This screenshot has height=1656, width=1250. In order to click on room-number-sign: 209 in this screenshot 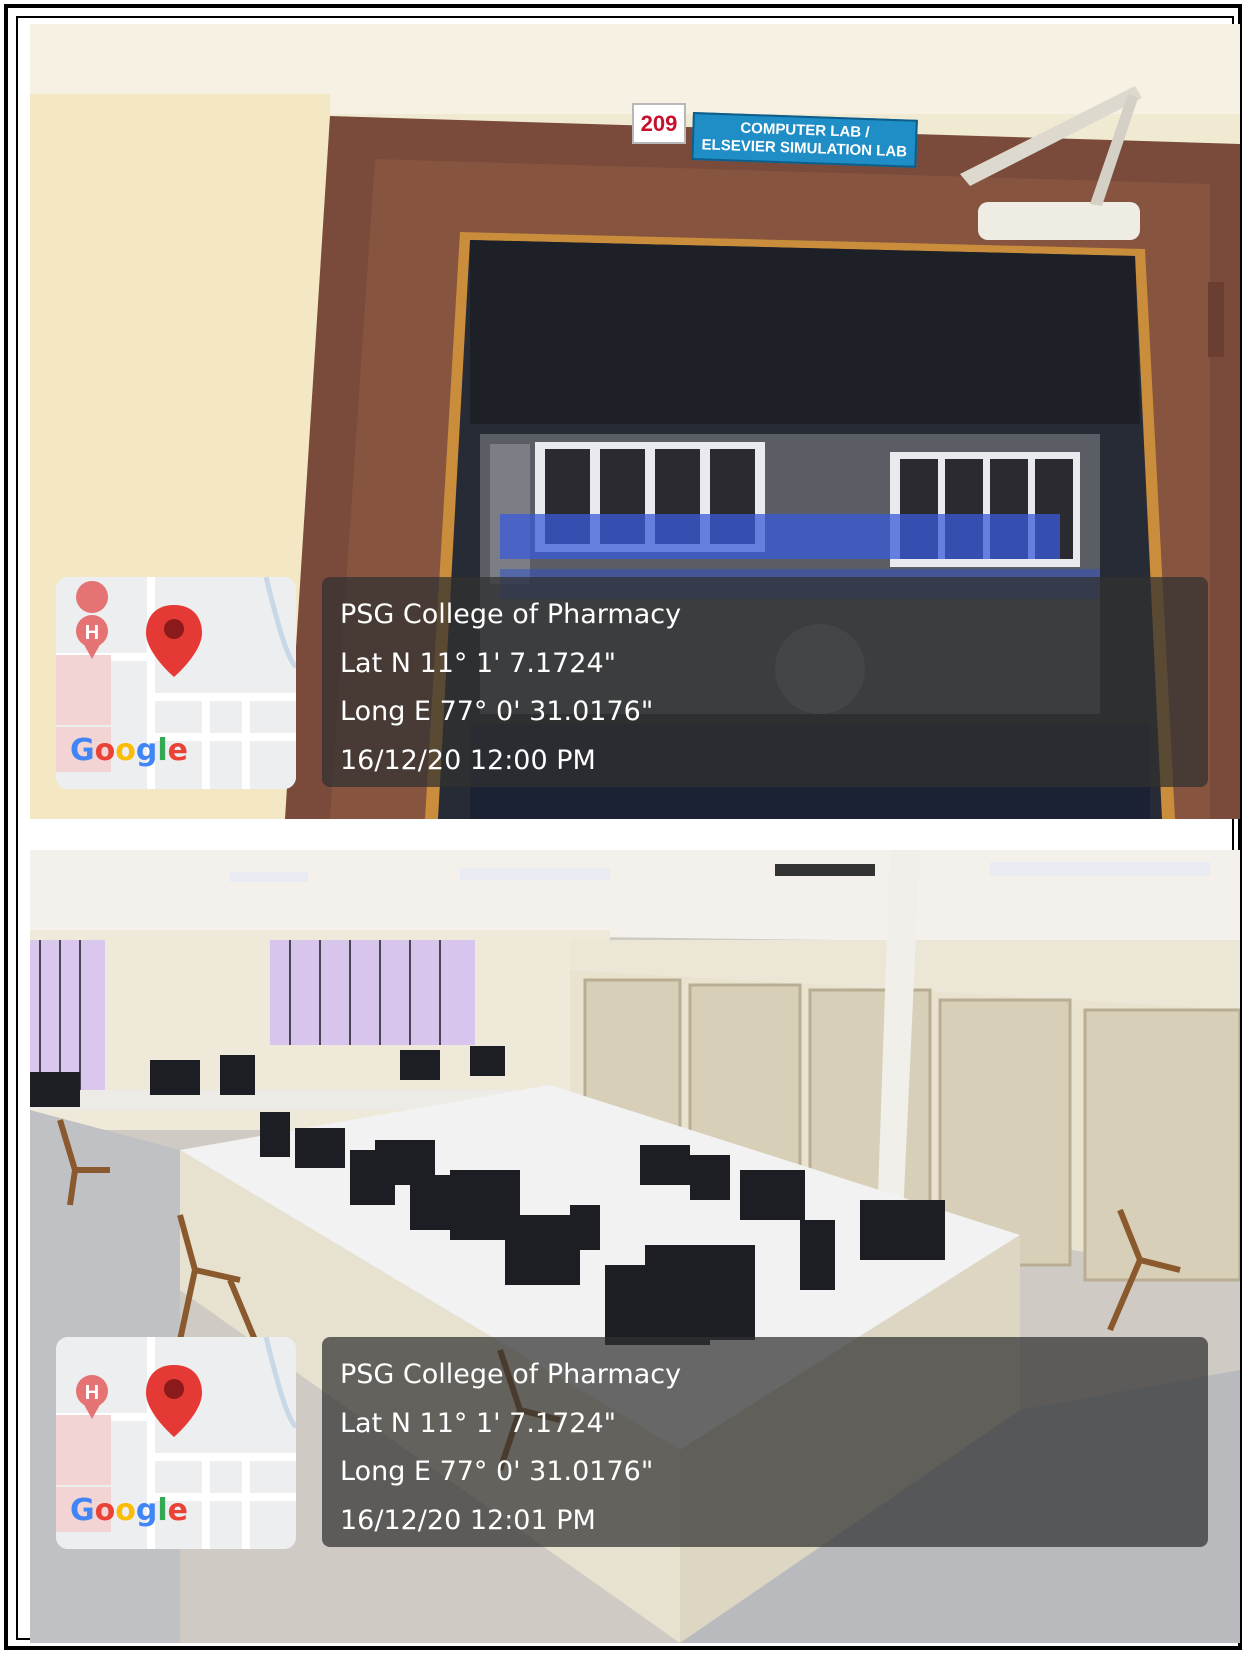, I will do `click(659, 123)`.